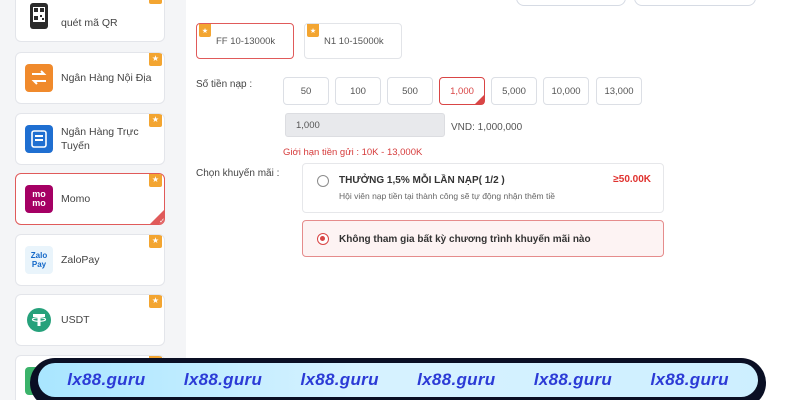  I want to click on momo-logo-text: mo mo, so click(39, 198).